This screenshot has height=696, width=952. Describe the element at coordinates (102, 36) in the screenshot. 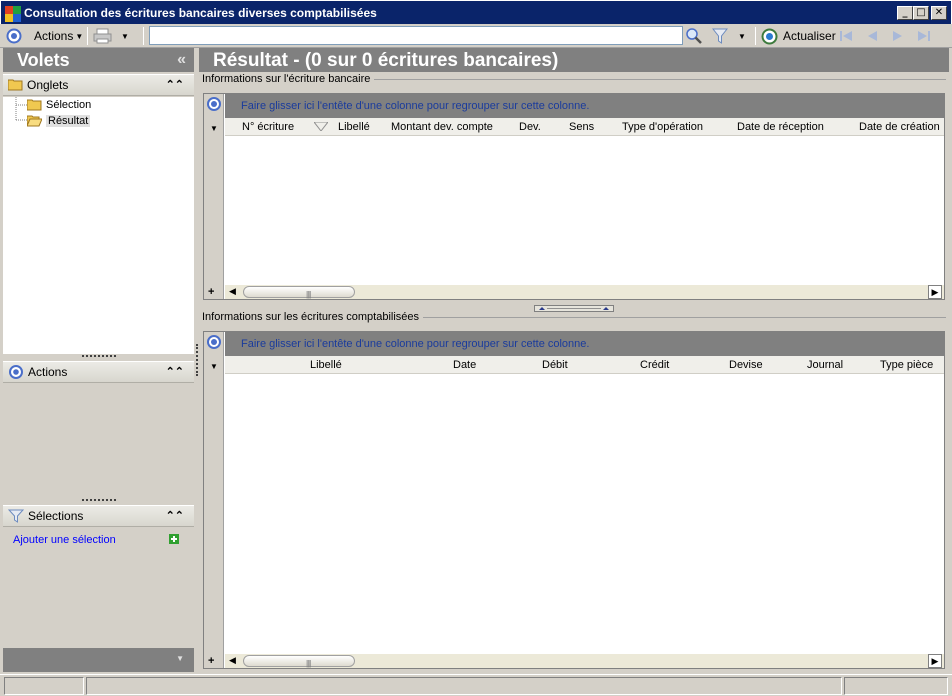

I see `printer-icon` at that location.